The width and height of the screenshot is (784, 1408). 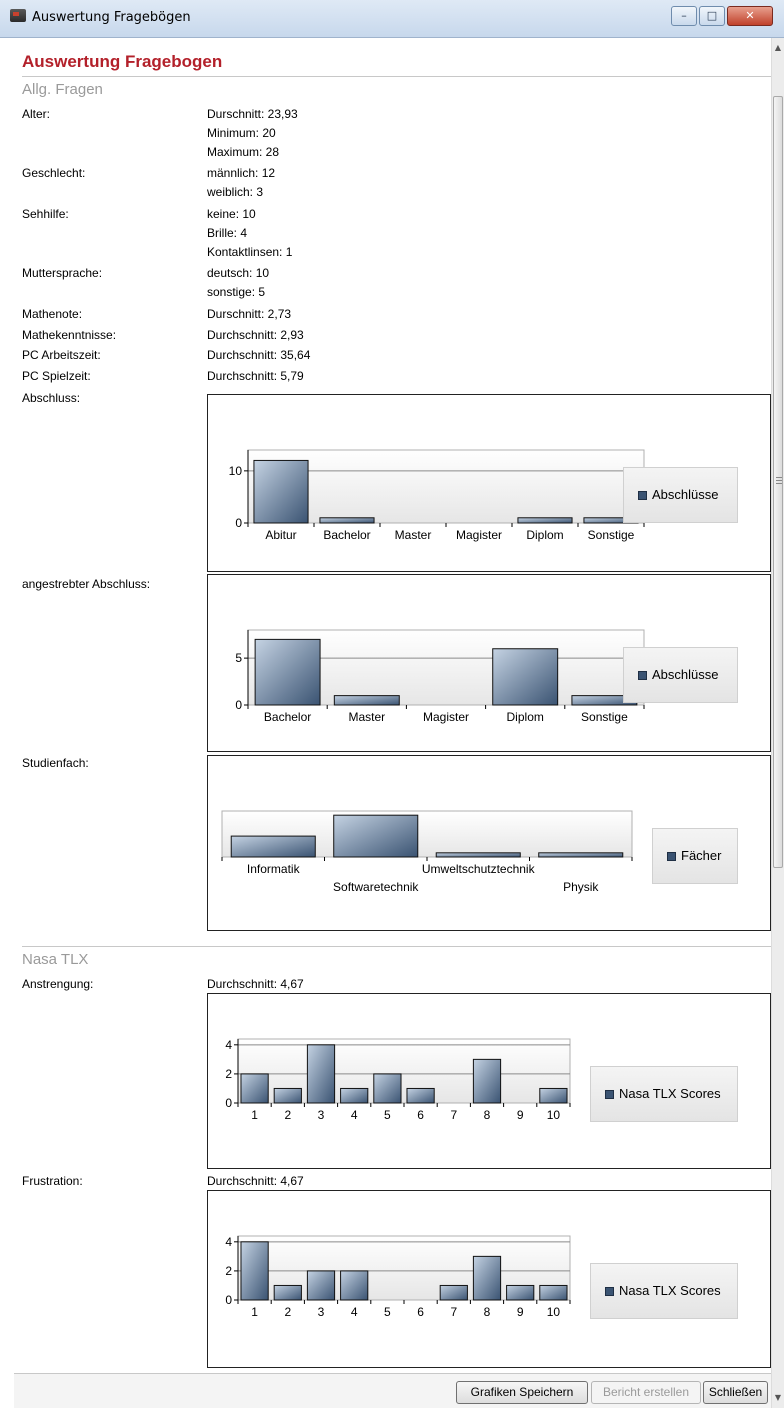 I want to click on value-geschlecht-m: männlich: 12, so click(x=241, y=173).